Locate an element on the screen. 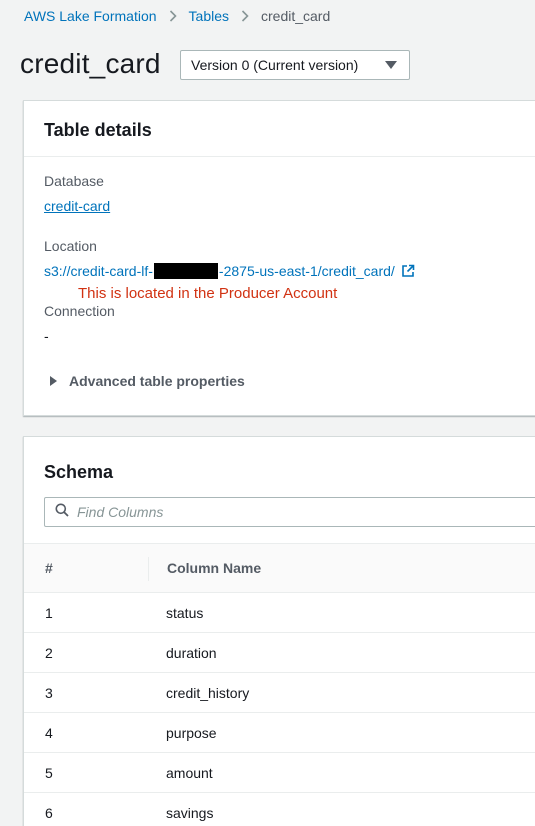 The image size is (535, 826). connection-label: Connection is located at coordinates (79, 311).